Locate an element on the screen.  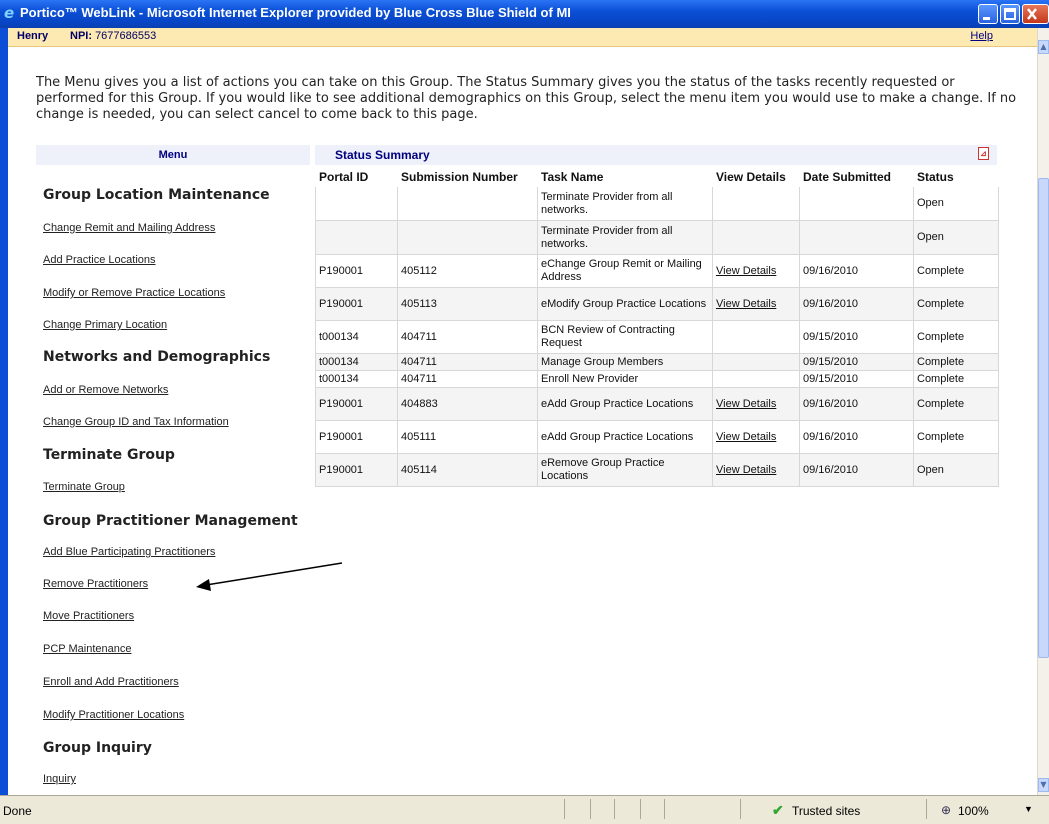
submission-cell: 405113 is located at coordinates (467, 304).